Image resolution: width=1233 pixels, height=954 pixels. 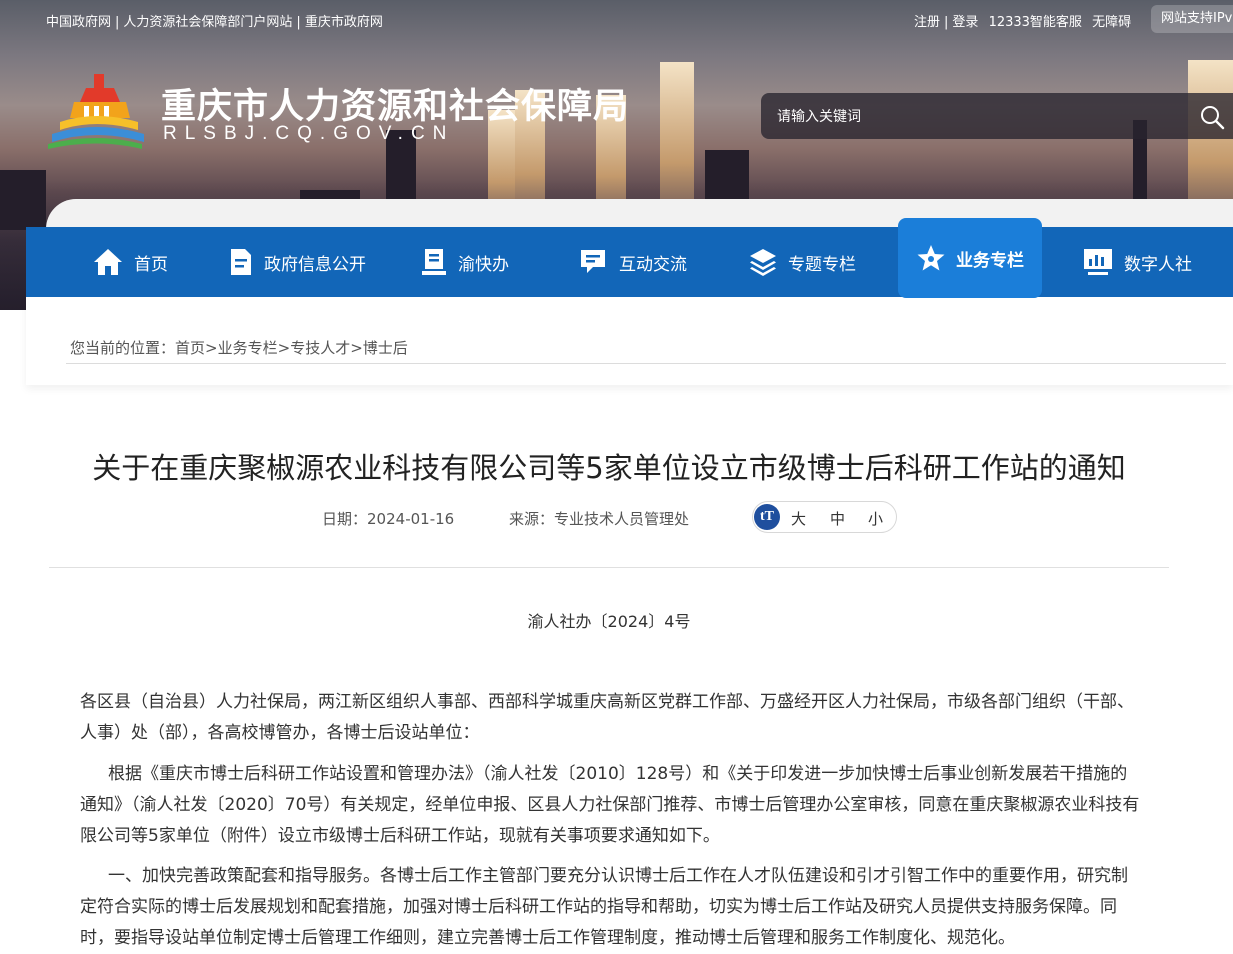 I want to click on bureau-logo-icon, so click(x=96, y=111).